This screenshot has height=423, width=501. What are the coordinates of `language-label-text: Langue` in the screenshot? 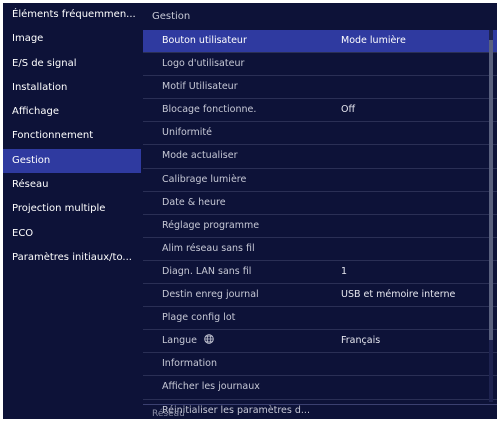 It's located at (180, 341).